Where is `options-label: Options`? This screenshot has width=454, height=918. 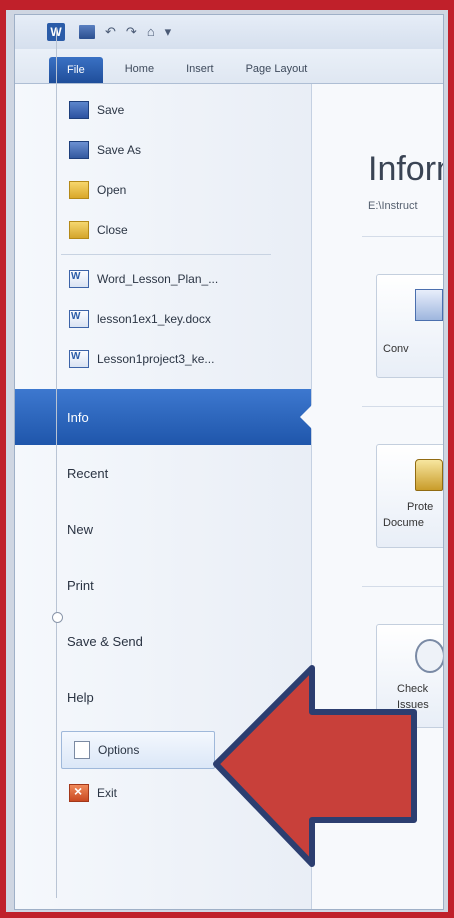 options-label: Options is located at coordinates (119, 750).